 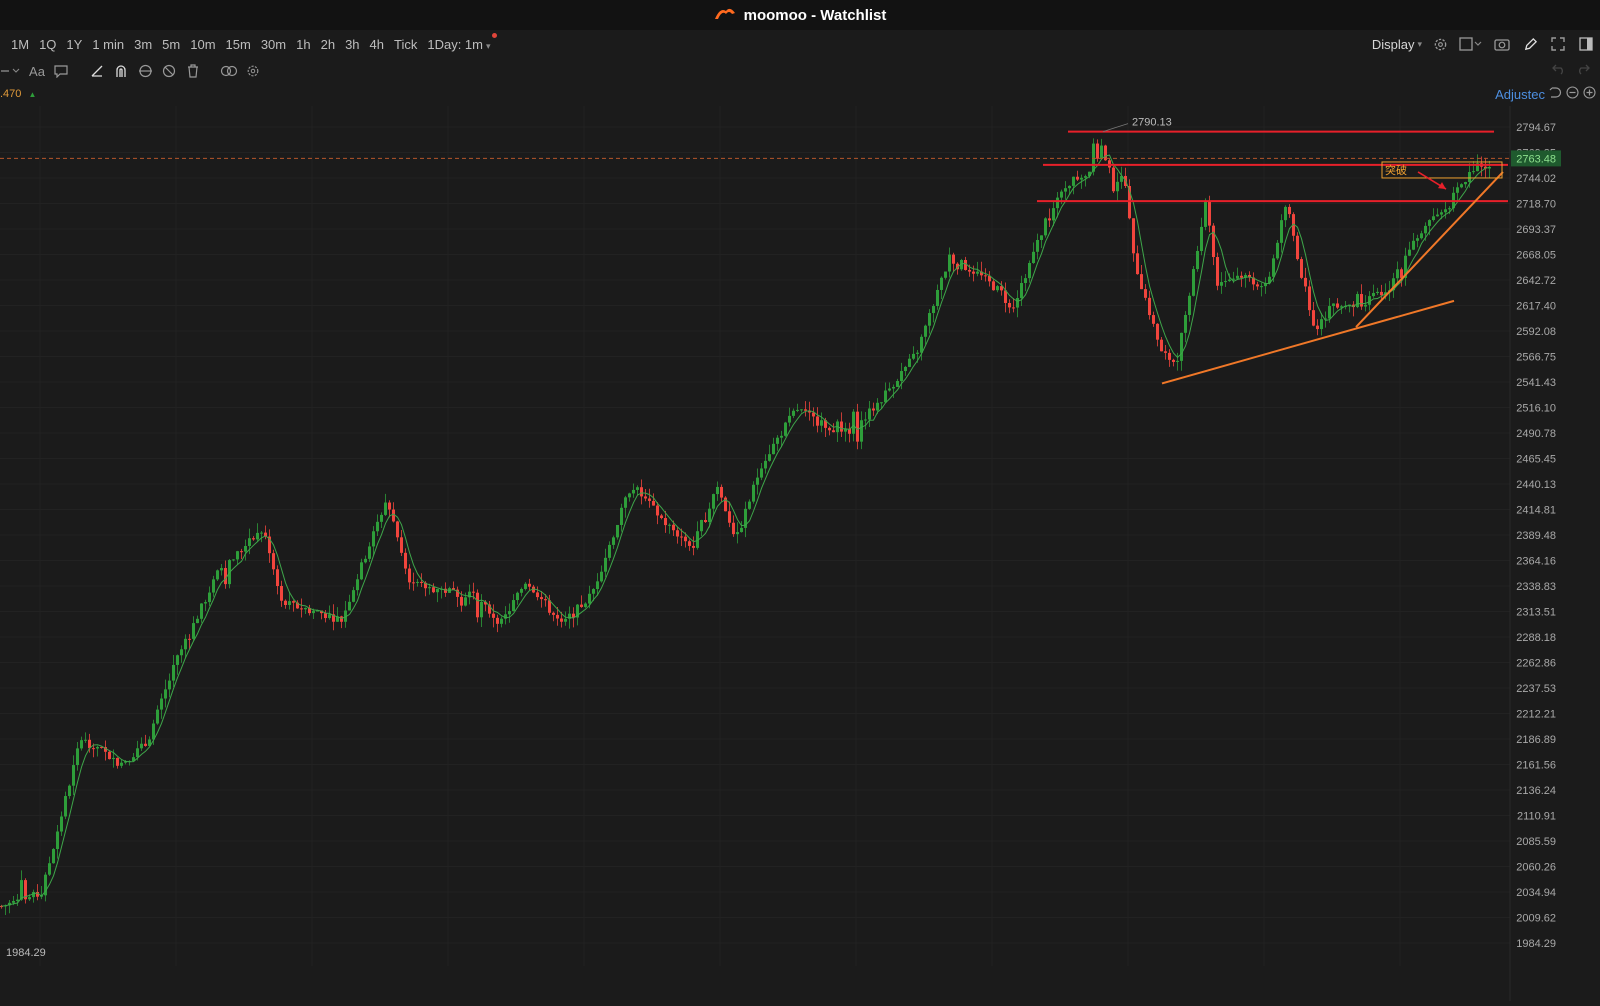 What do you see at coordinates (253, 71) in the screenshot?
I see `chart-settings-icon` at bounding box center [253, 71].